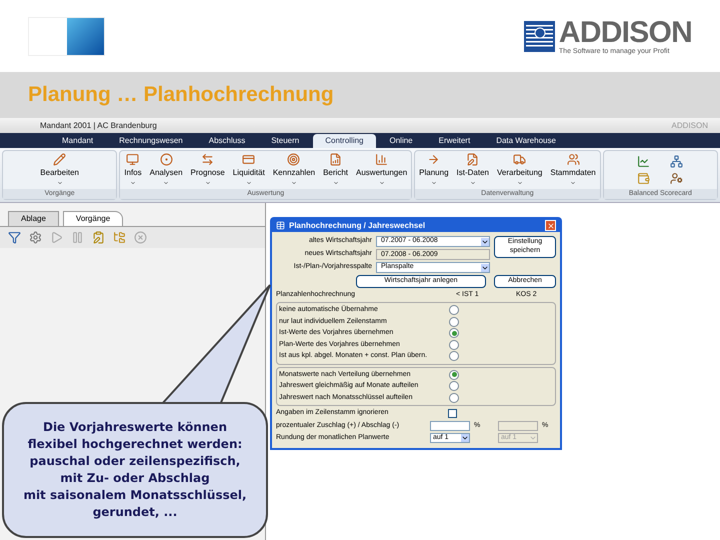 This screenshot has width=720, height=540. What do you see at coordinates (519, 169) in the screenshot?
I see `ribbon-button: Verarbeitung` at bounding box center [519, 169].